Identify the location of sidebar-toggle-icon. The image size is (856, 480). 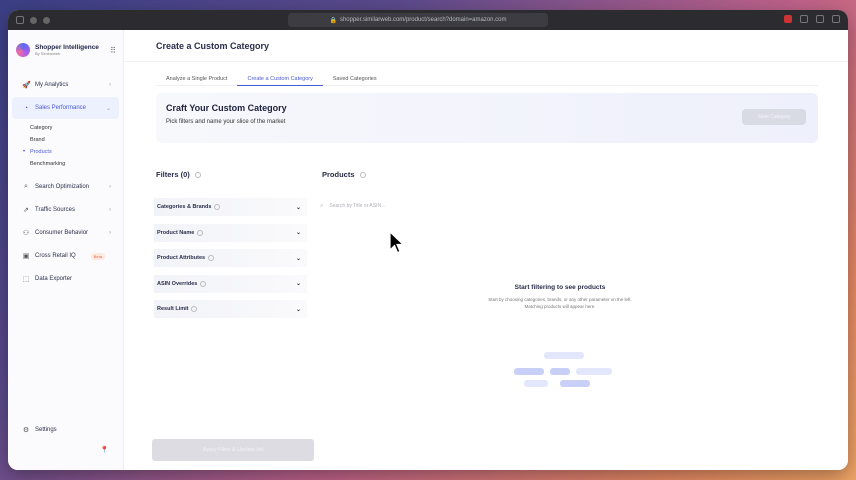
(20, 20).